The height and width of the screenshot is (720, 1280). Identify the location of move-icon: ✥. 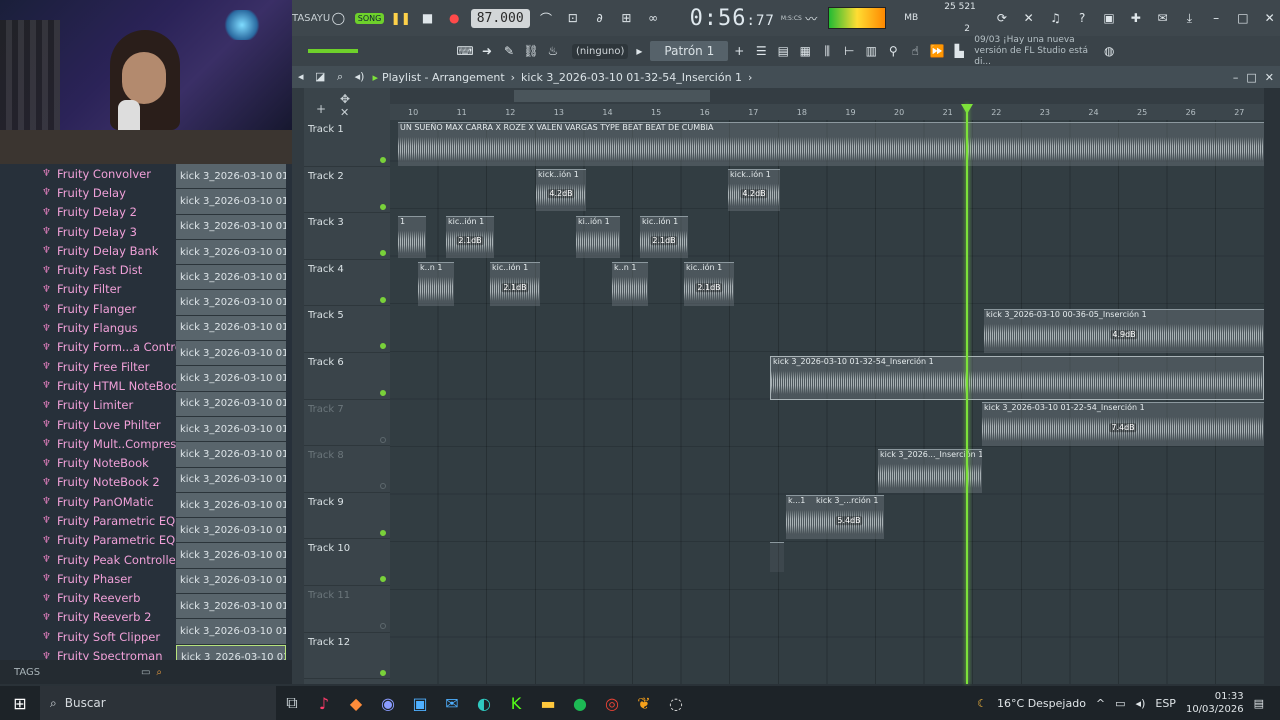
(345, 99).